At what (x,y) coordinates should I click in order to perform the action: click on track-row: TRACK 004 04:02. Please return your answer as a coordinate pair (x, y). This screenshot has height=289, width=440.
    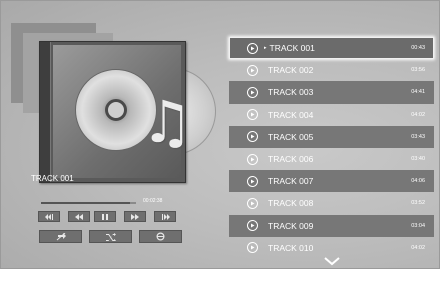
    Looking at the image, I should click on (331, 115).